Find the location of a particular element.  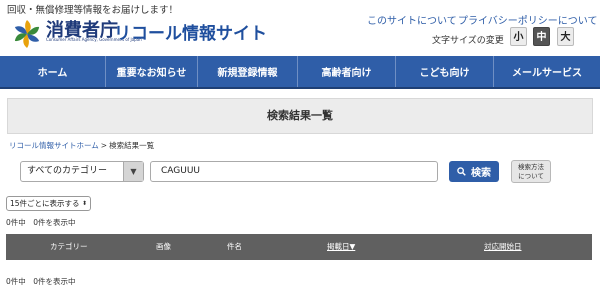

search-button: 検索 is located at coordinates (474, 171).